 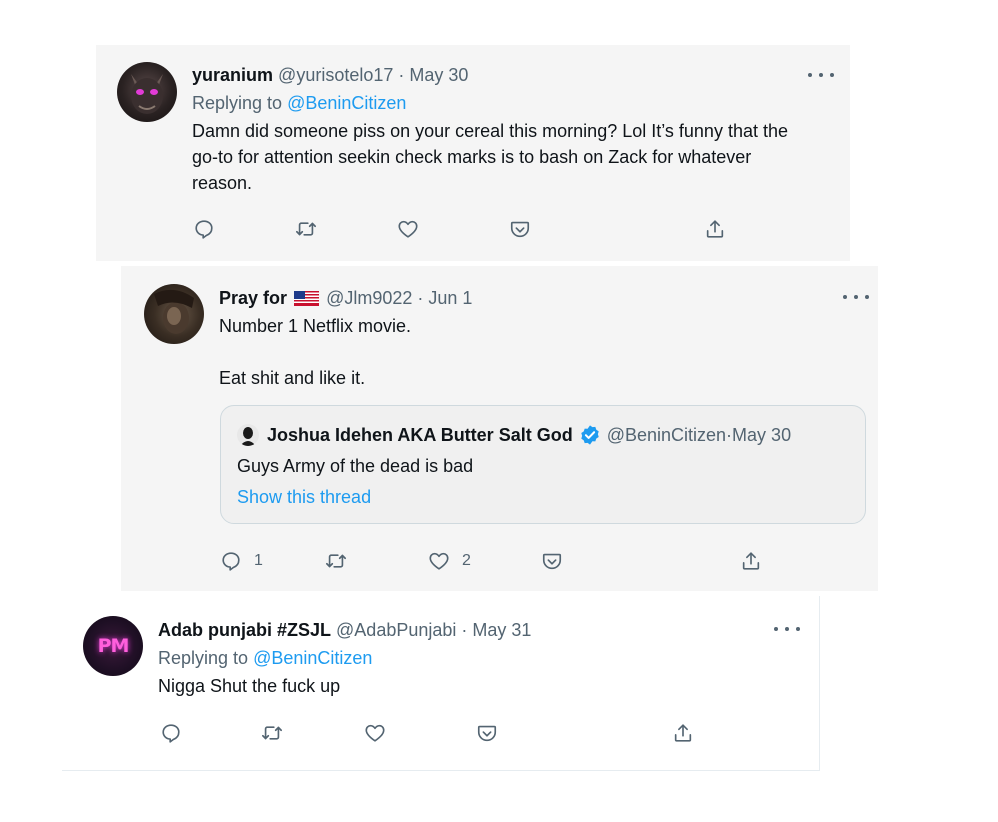 What do you see at coordinates (304, 497) in the screenshot?
I see `show-thread-link: Show this thread` at bounding box center [304, 497].